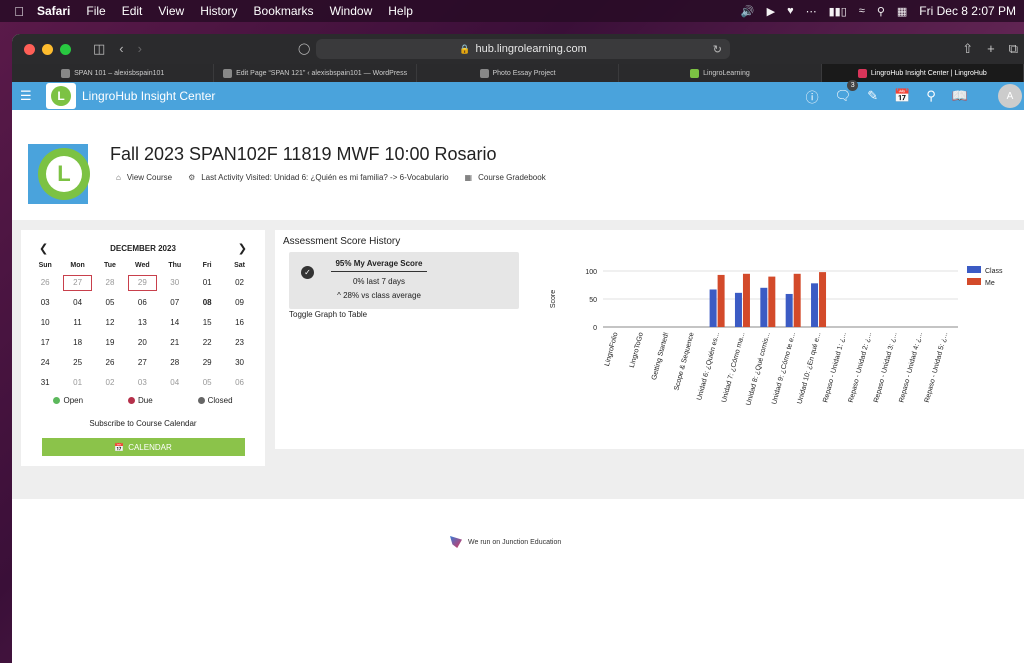  I want to click on menu-window: Window, so click(351, 11).